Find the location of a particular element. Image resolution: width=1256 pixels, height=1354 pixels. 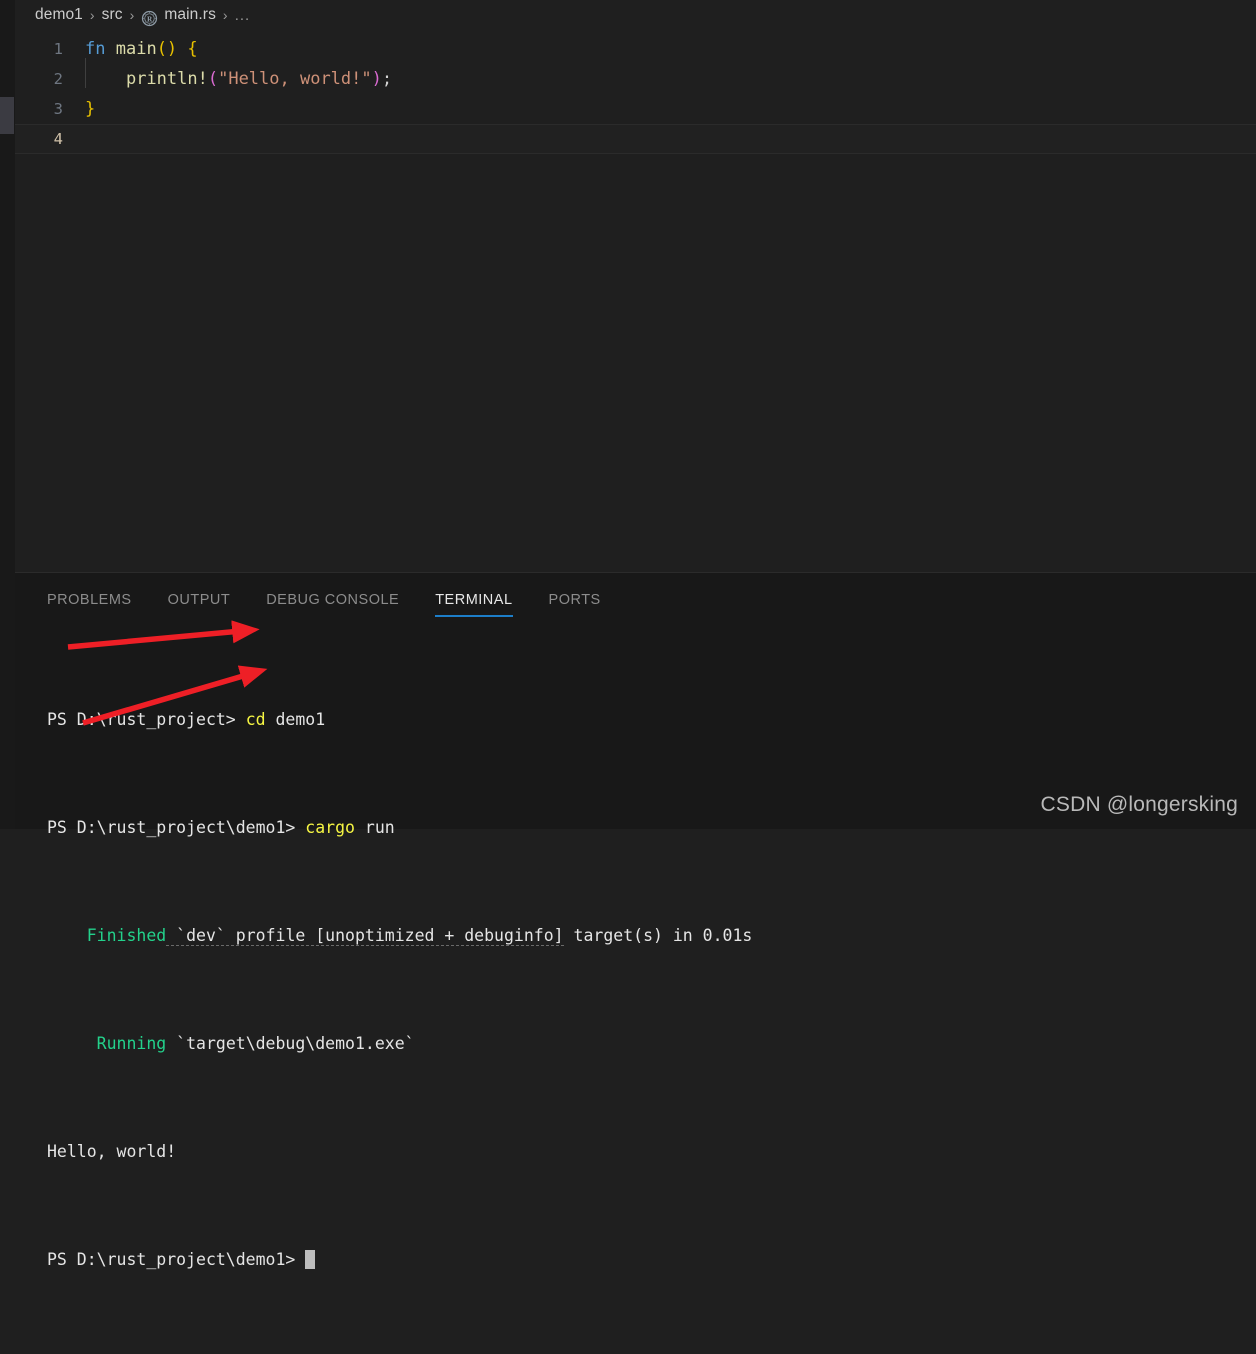

terminal-prompt: PS D:\rust_project> is located at coordinates (146, 719).